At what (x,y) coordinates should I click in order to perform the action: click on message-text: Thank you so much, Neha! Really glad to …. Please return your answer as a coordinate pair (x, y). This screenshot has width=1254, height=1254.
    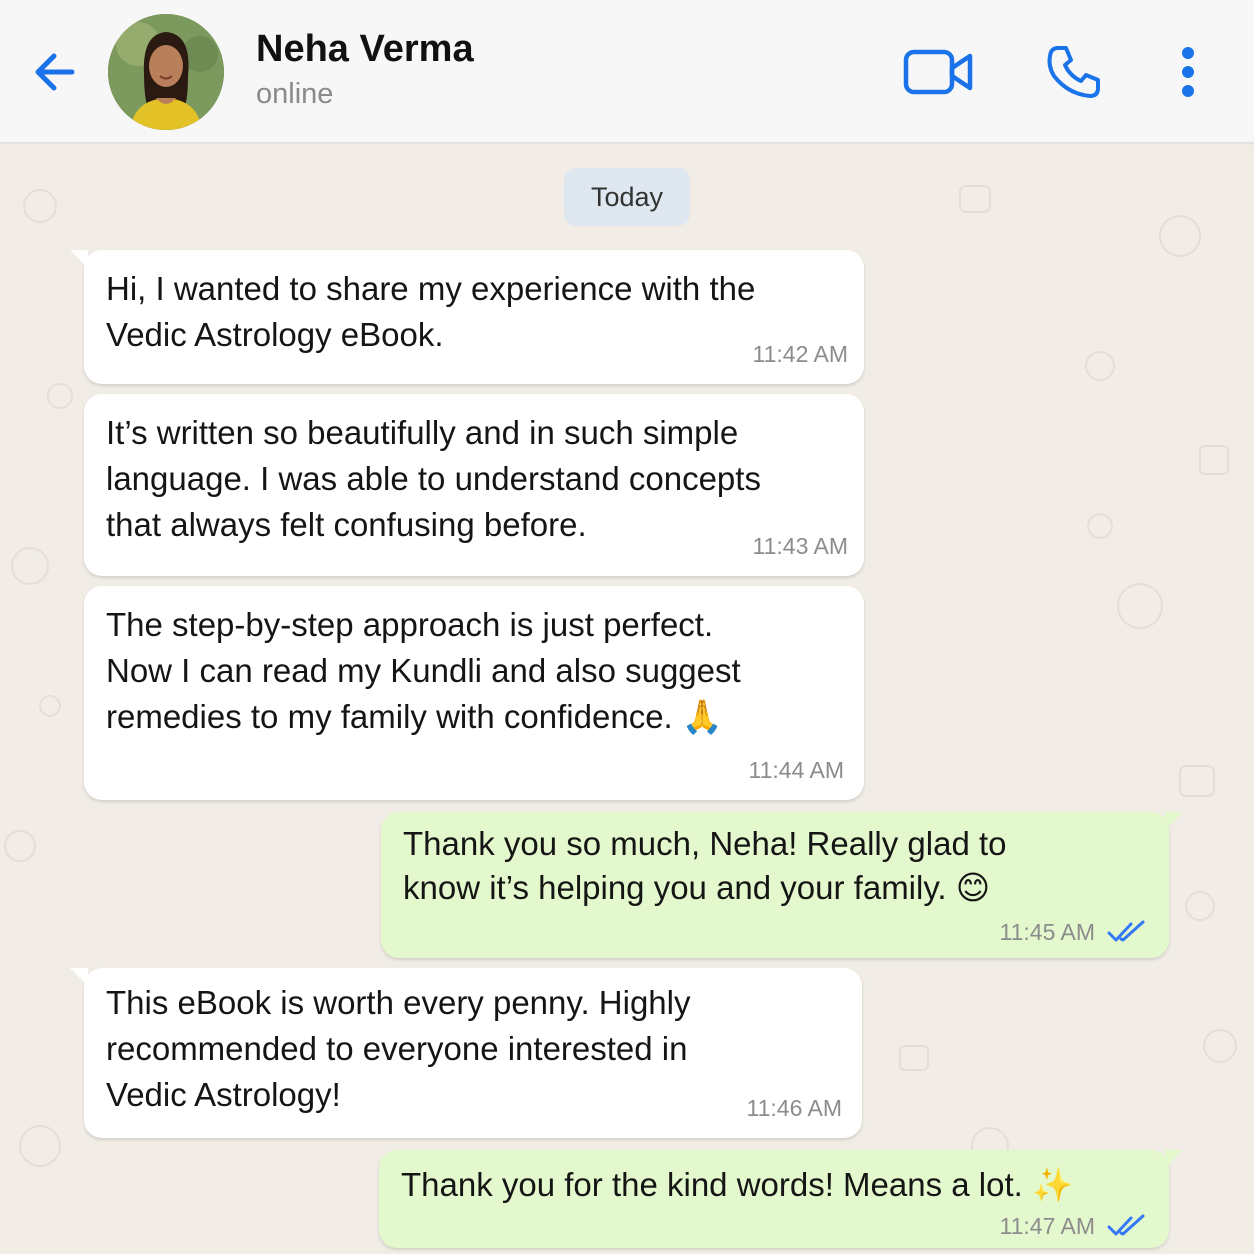
    Looking at the image, I should click on (705, 865).